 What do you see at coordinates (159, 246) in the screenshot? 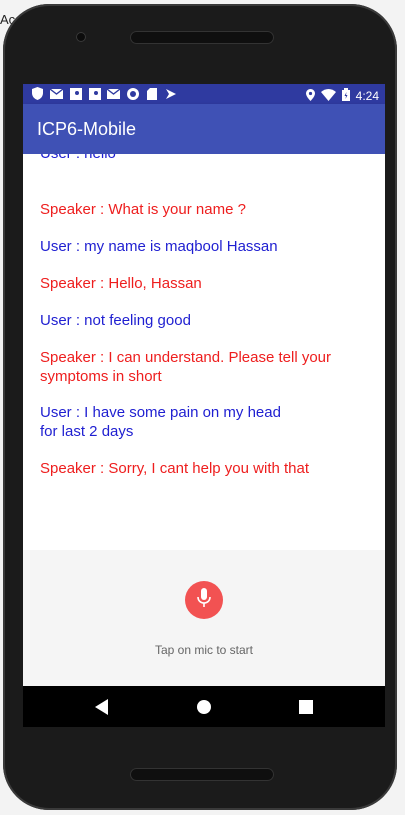
I see `user-message: User : my name is maqbool Hassan` at bounding box center [159, 246].